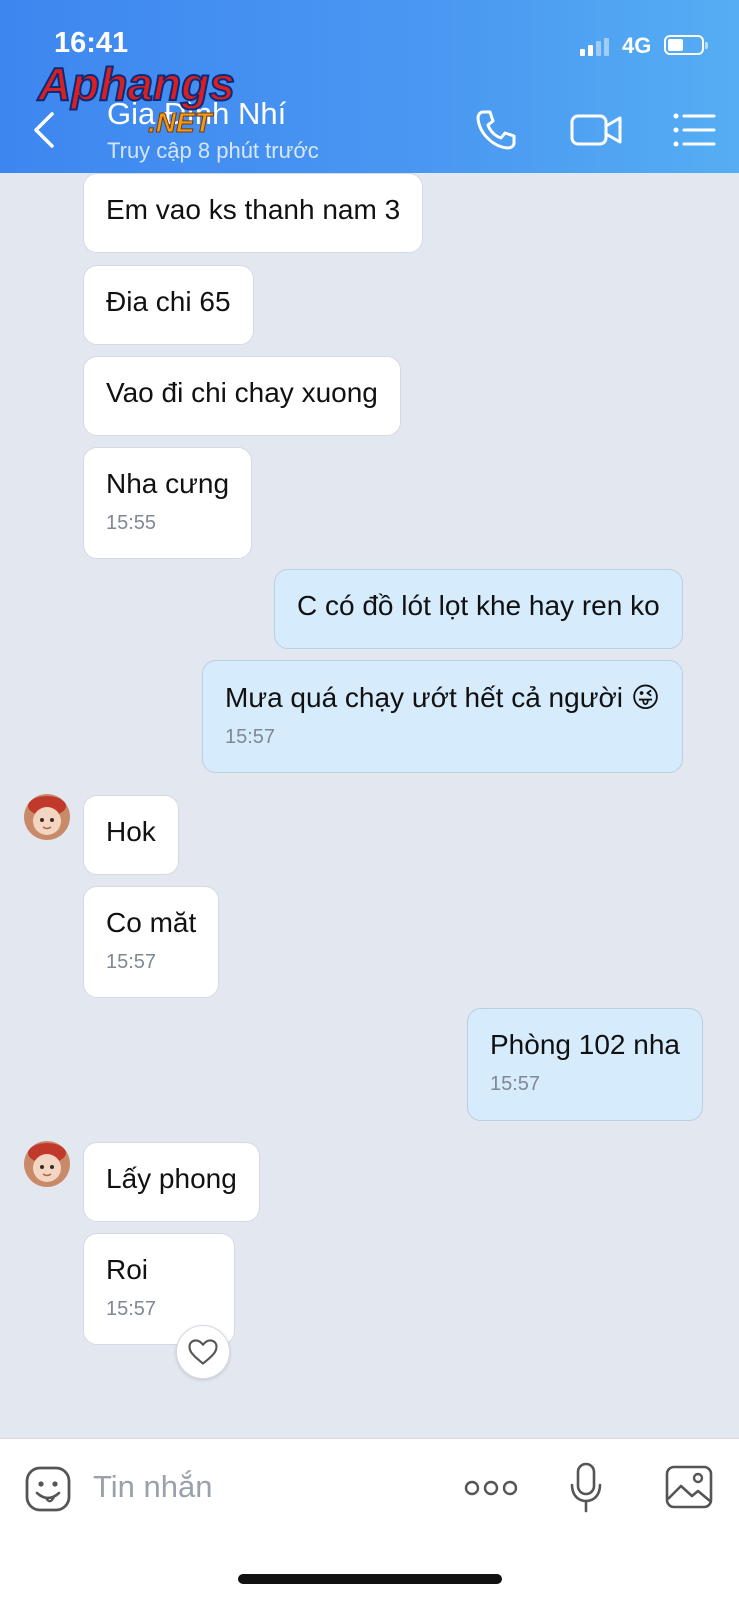 The width and height of the screenshot is (739, 1601). Describe the element at coordinates (637, 45) in the screenshot. I see `network-type: 4G` at that location.